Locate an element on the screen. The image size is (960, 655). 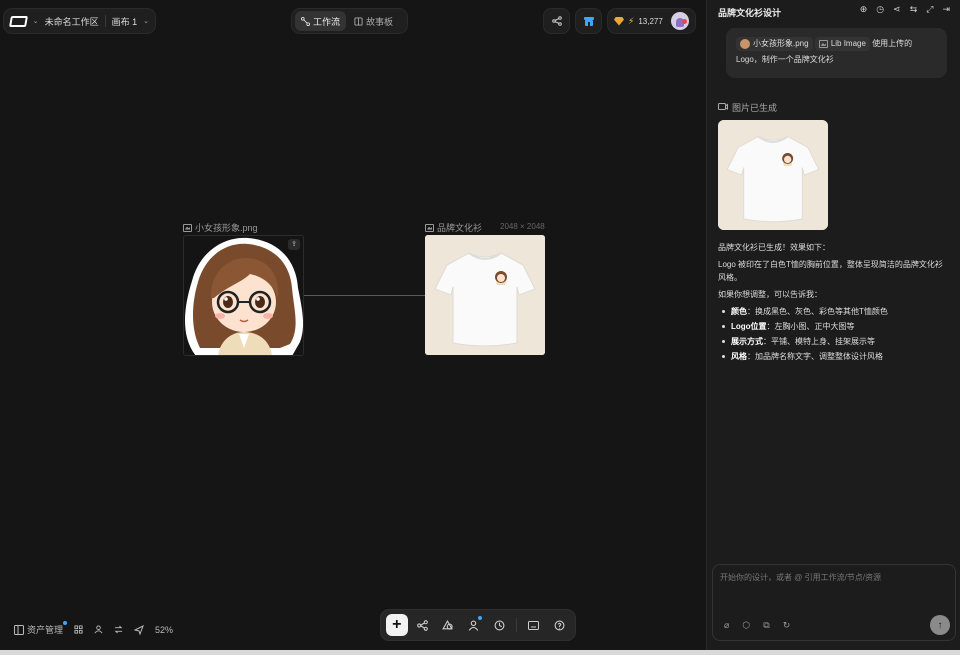
fit-view-button is located at coordinates (139, 629).